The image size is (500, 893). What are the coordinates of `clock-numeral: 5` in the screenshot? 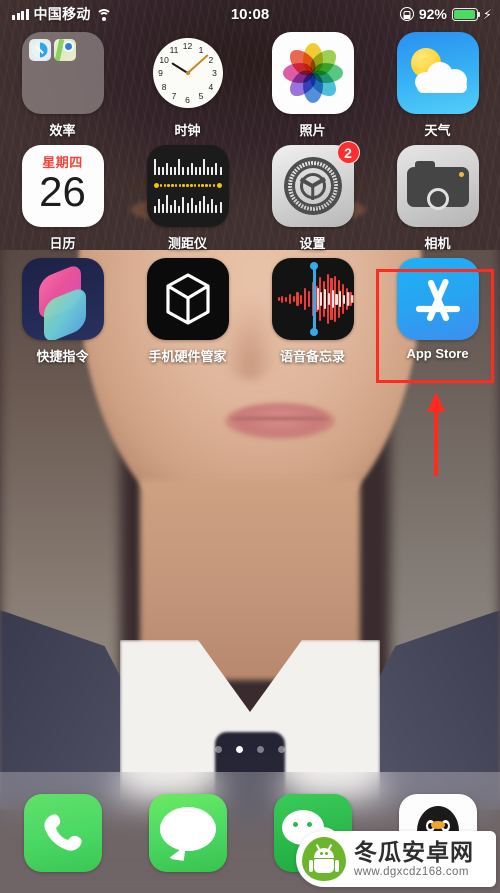 It's located at (201, 96).